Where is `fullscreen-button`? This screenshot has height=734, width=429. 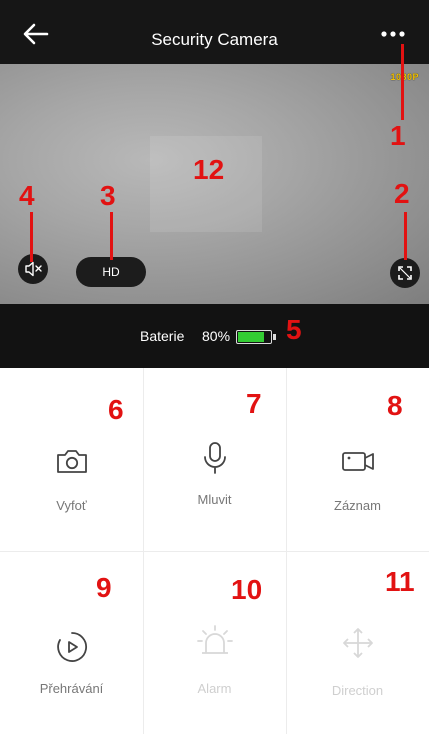 fullscreen-button is located at coordinates (405, 273).